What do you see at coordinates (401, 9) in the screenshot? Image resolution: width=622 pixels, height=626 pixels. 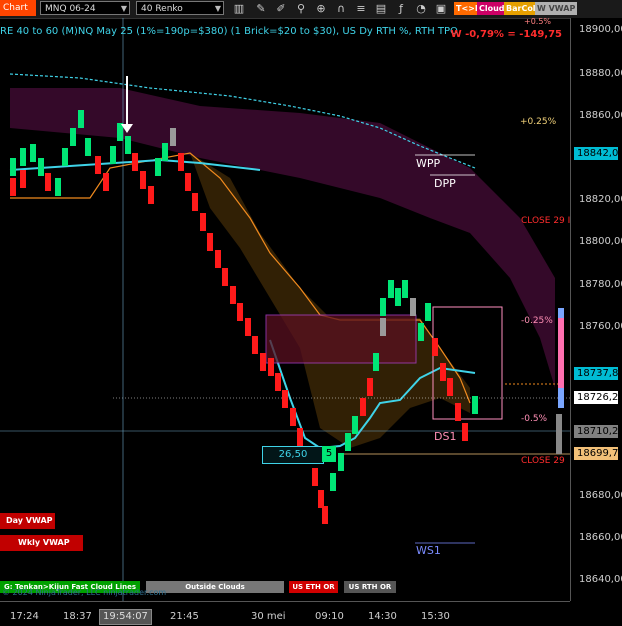 I see `indicators-icon: ƒ` at bounding box center [401, 9].